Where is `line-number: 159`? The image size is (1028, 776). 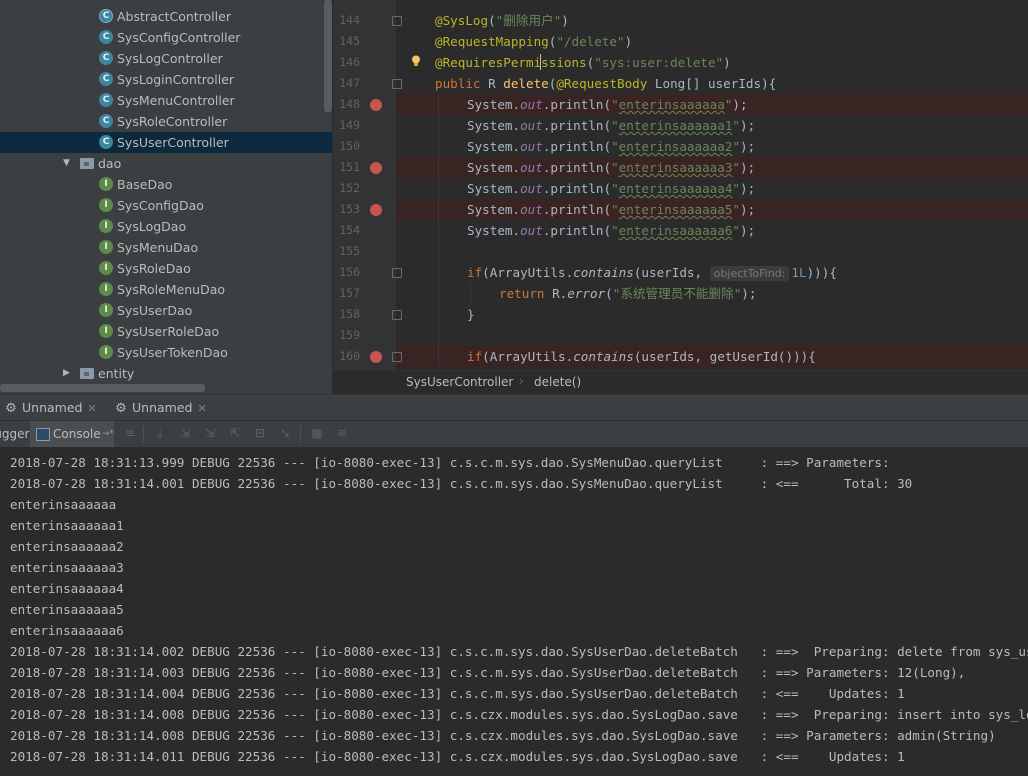 line-number: 159 is located at coordinates (346, 335).